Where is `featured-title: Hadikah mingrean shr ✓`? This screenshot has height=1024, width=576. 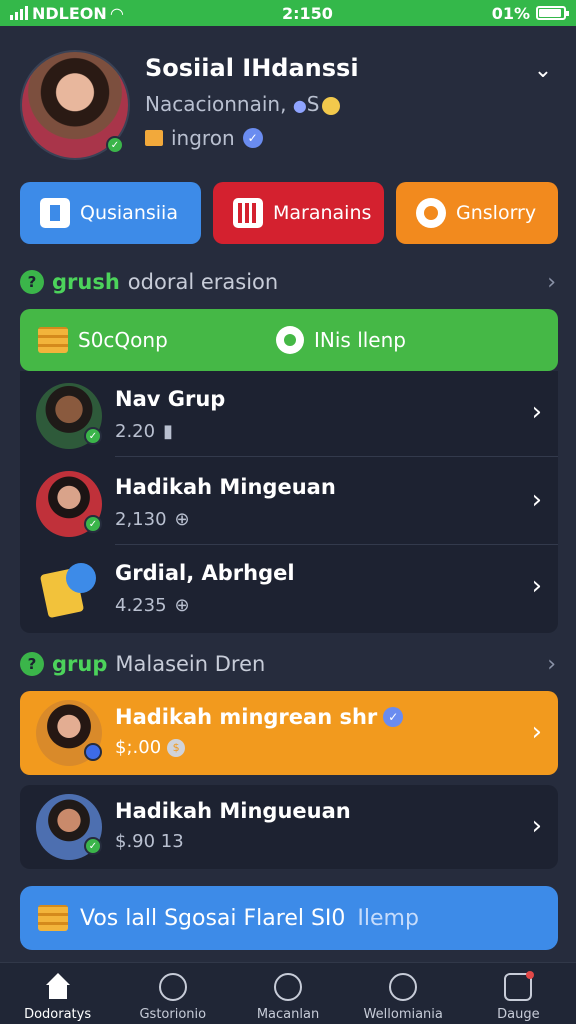 featured-title: Hadikah mingrean shr ✓ is located at coordinates (259, 717).